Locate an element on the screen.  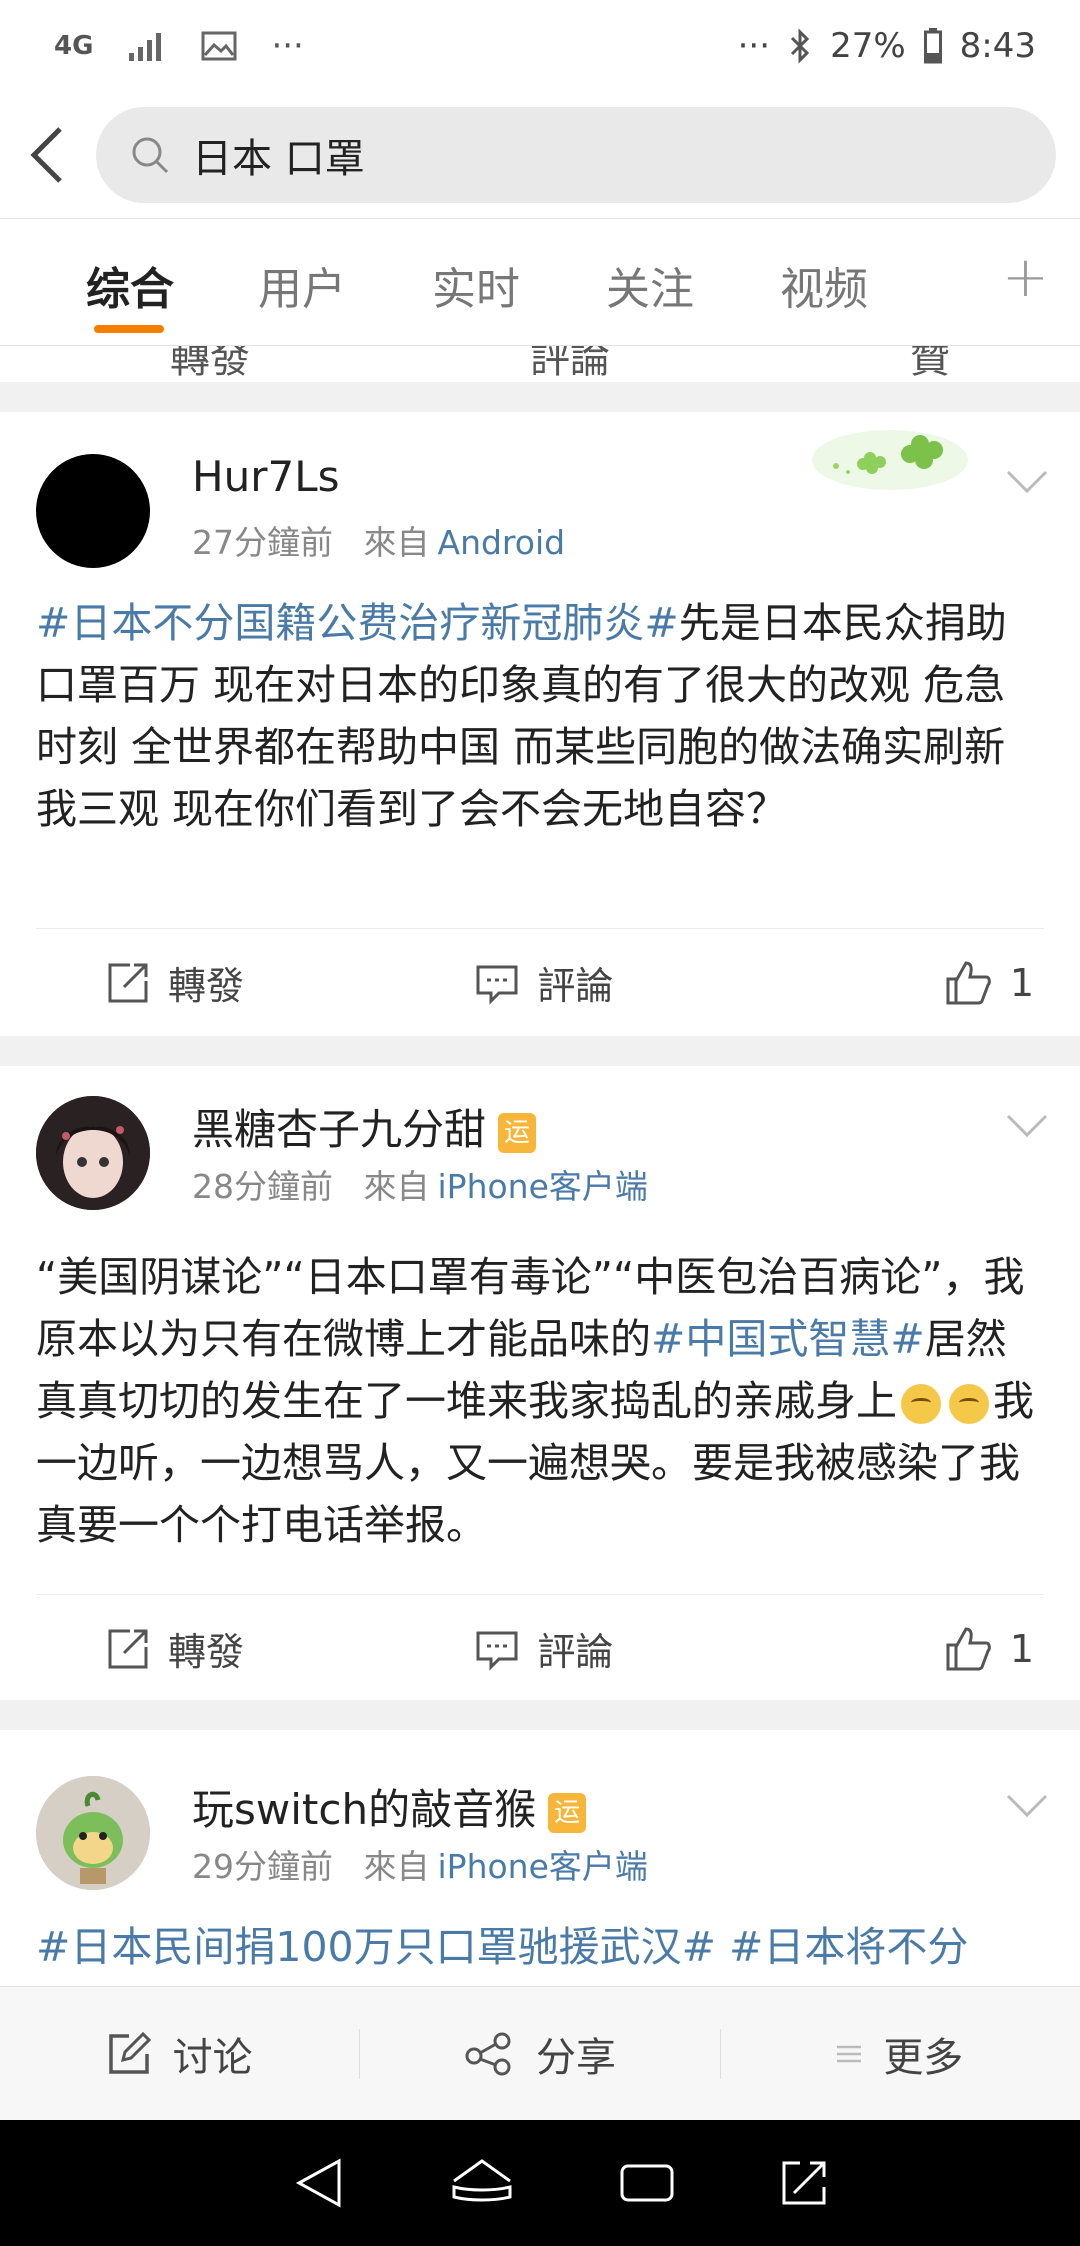
post-username: Hur7Ls is located at coordinates (265, 476).